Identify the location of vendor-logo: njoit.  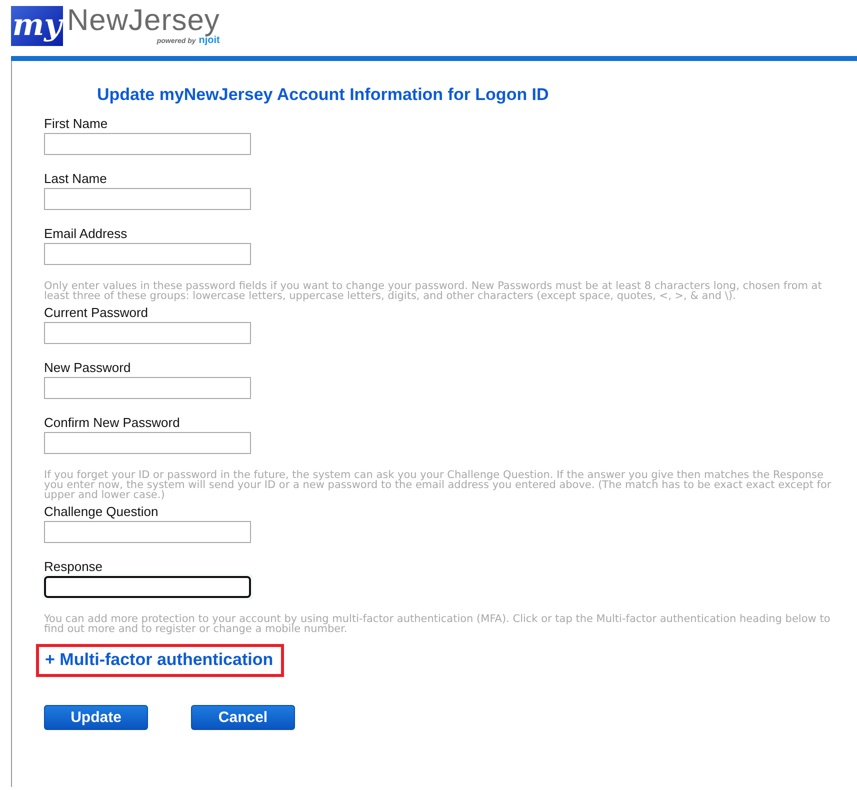
(209, 40).